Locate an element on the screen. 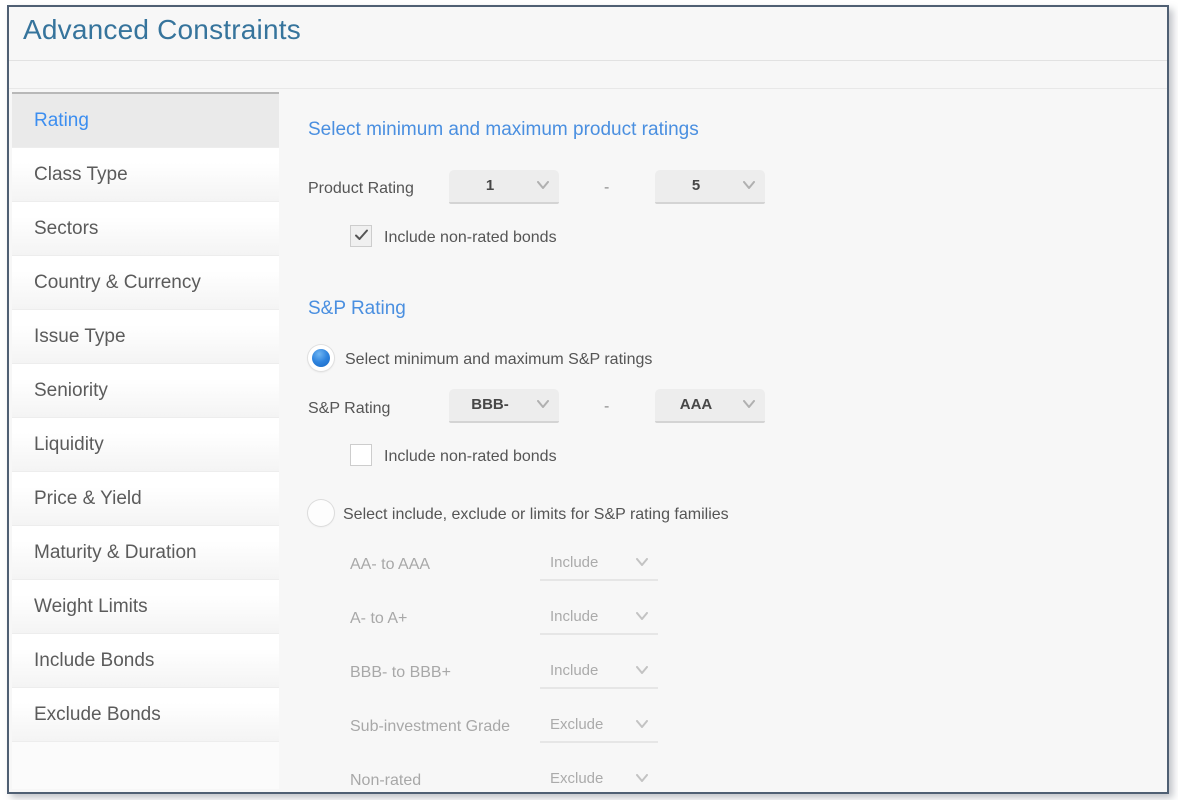 This screenshot has height=800, width=1178. sidebar-item-weight-limits: Weight Limits is located at coordinates (145, 607).